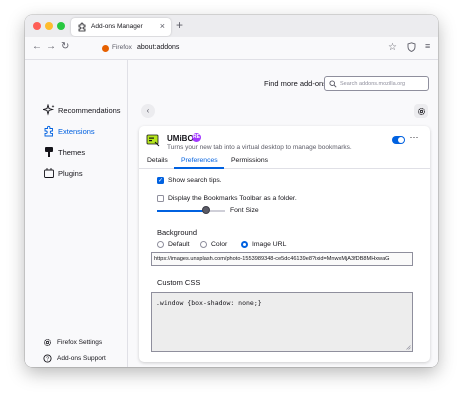 This screenshot has width=464, height=400. What do you see at coordinates (249, 160) in the screenshot?
I see `tab-permissions: Permissions` at bounding box center [249, 160].